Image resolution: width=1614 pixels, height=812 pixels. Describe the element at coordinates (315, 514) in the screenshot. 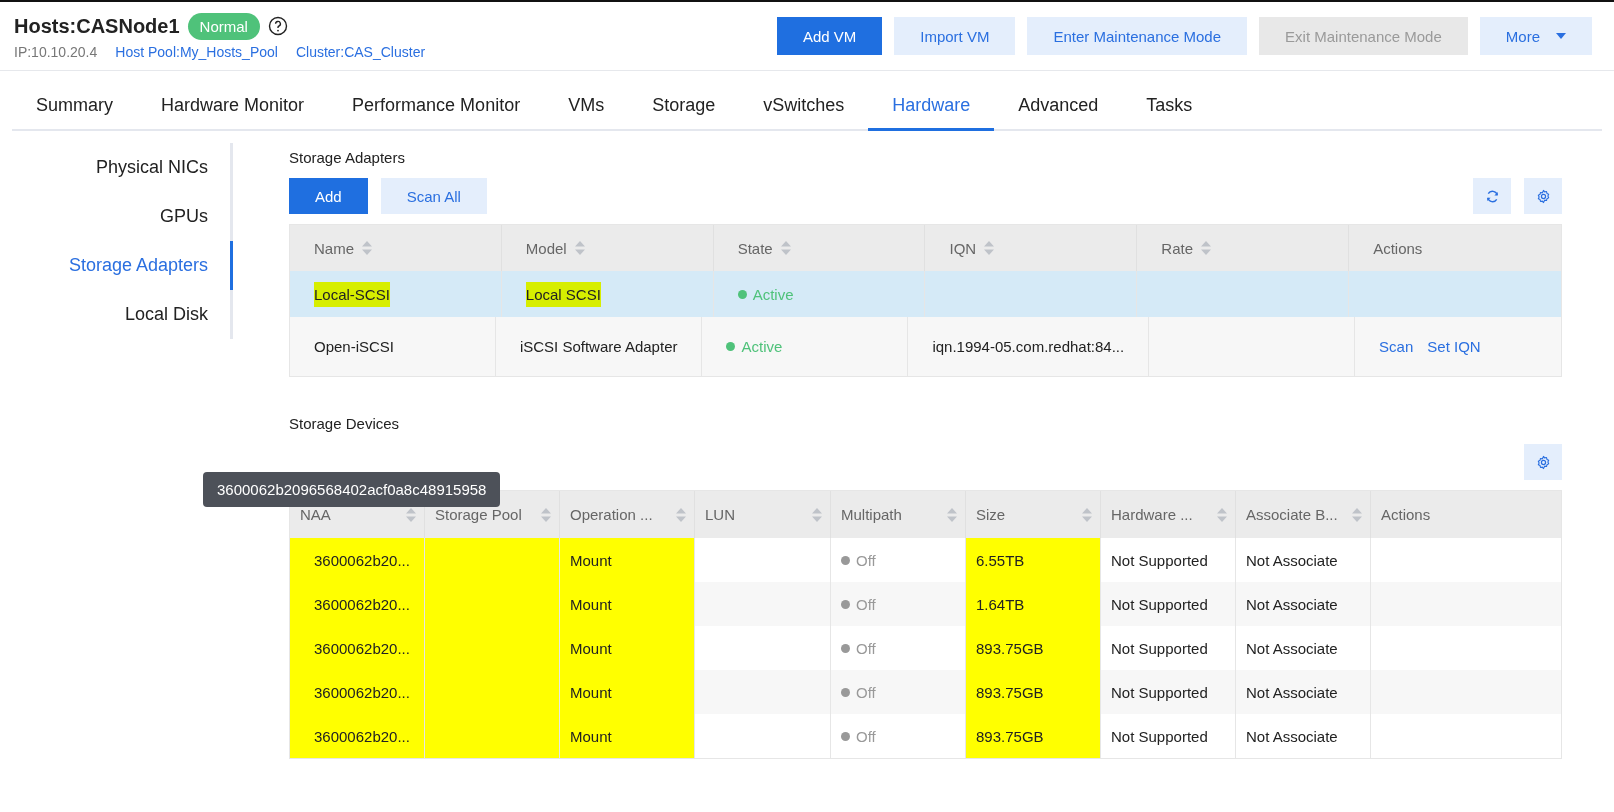

I see `column-label: NAA` at that location.